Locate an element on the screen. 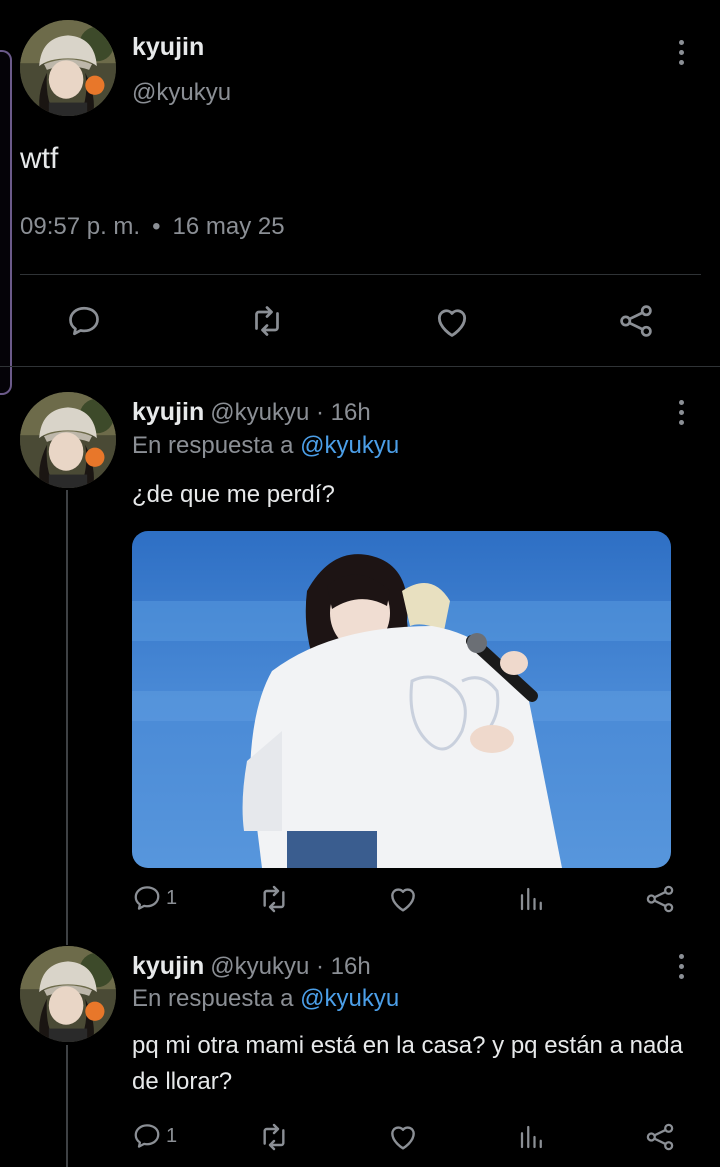  tweet-text: wtf is located at coordinates (39, 158).